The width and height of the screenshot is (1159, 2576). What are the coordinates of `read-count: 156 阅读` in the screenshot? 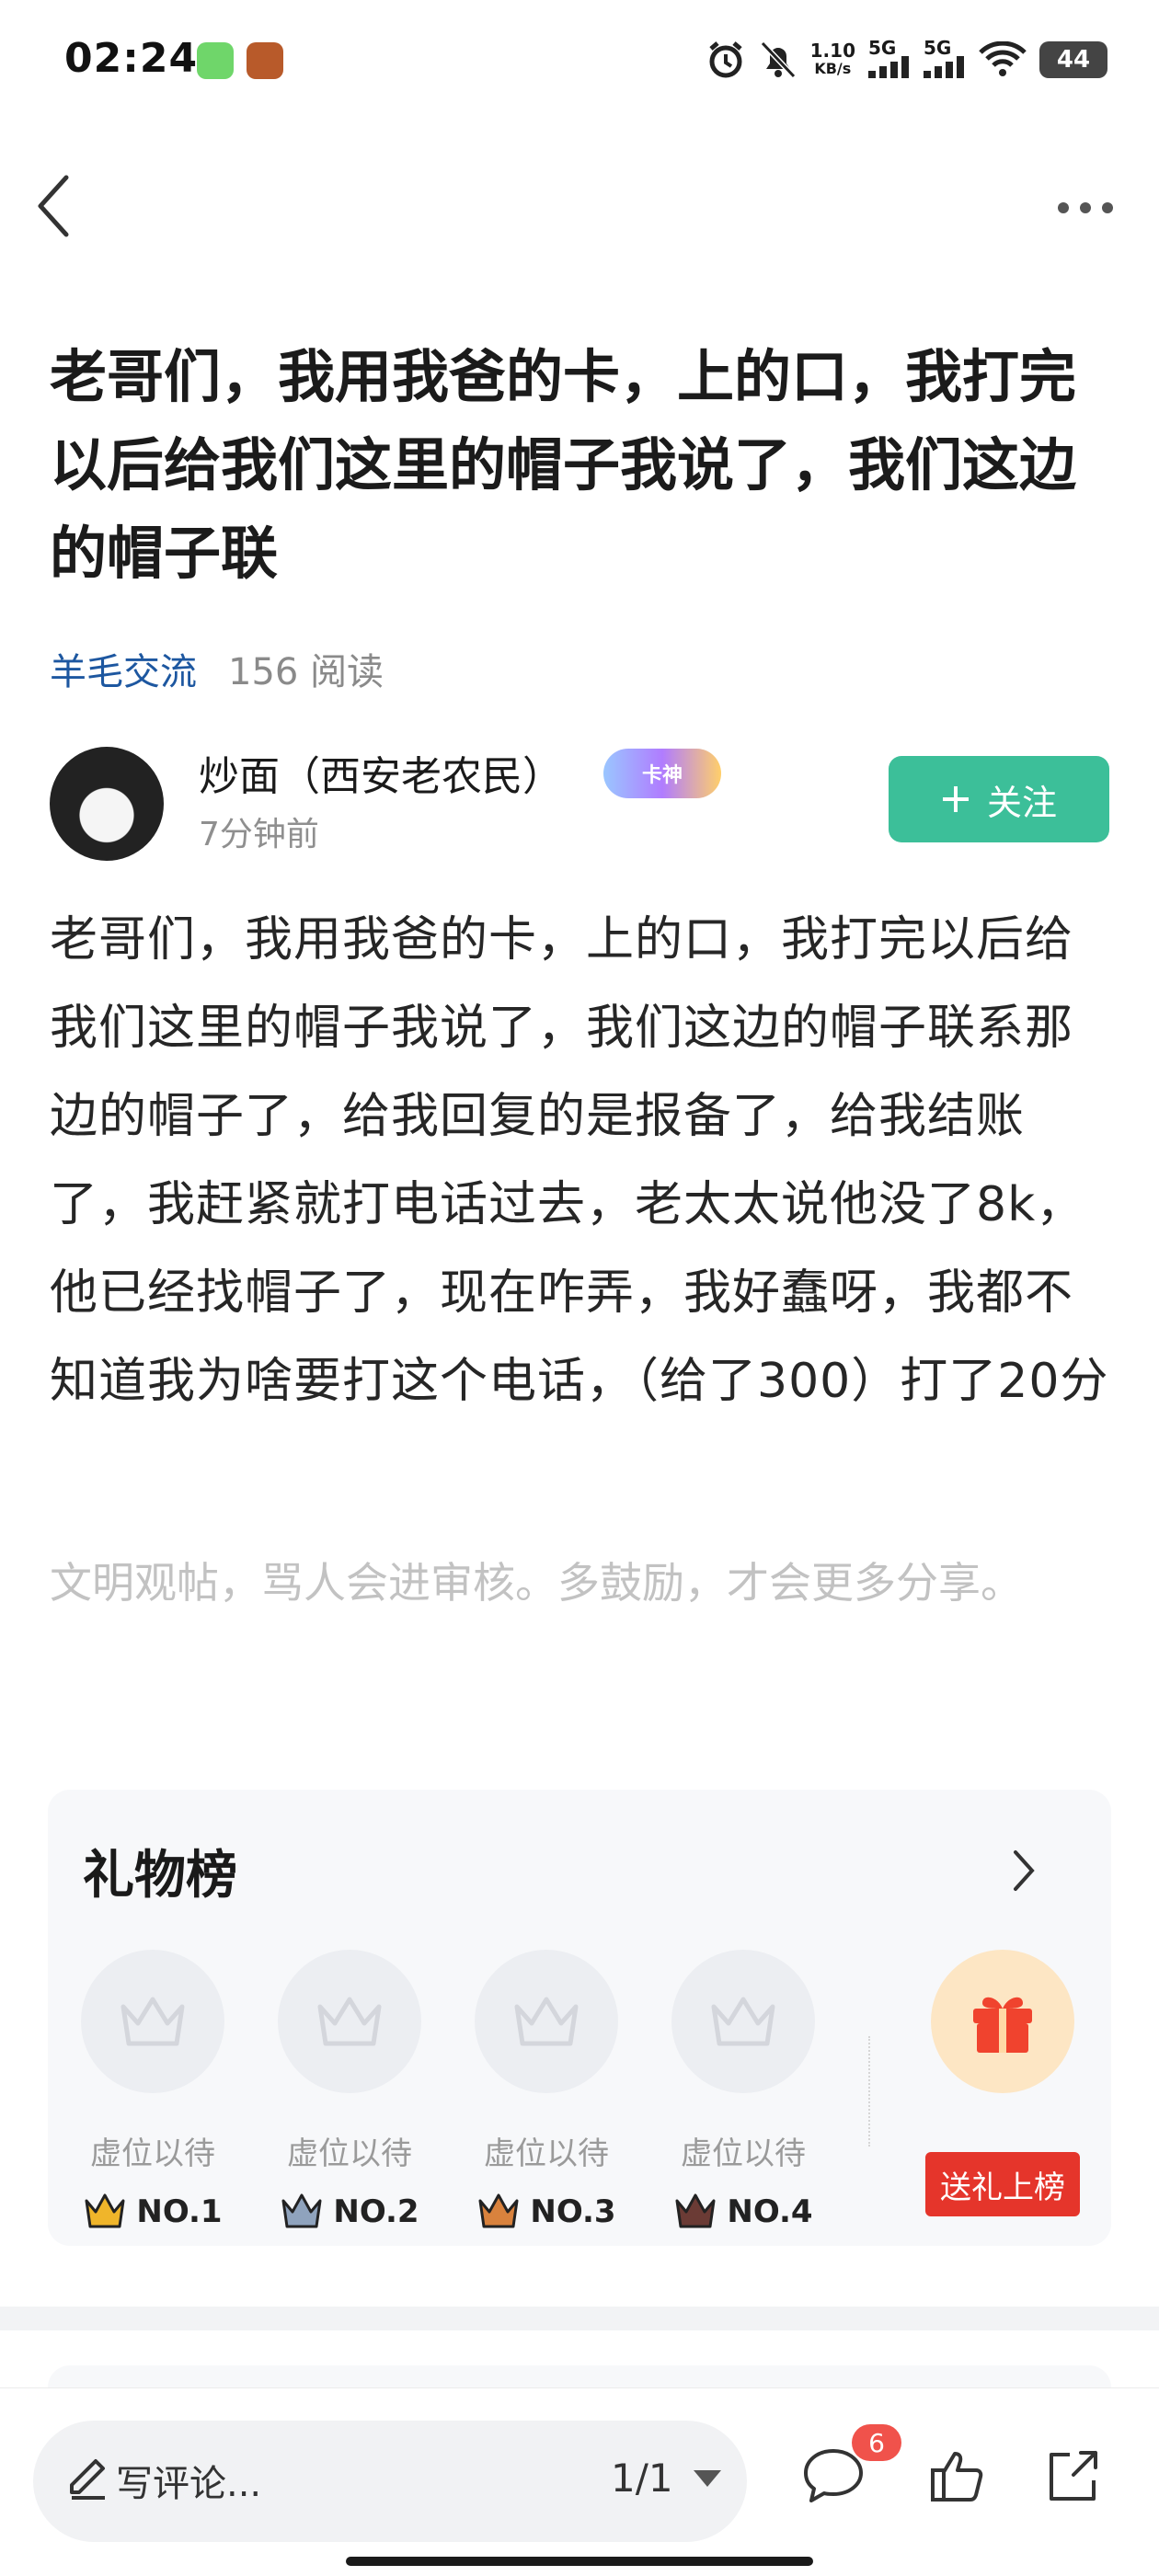 It's located at (306, 672).